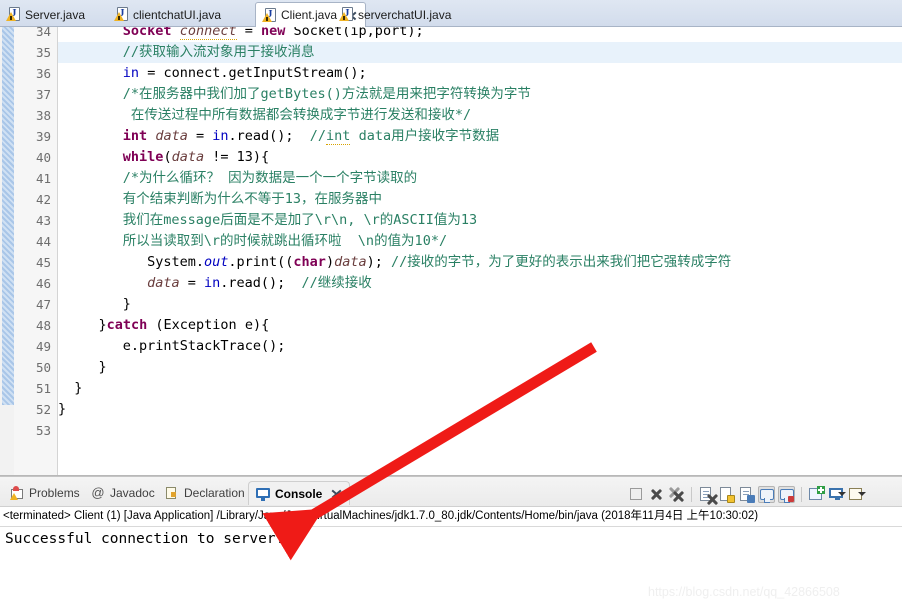  I want to click on terminate-button, so click(636, 494).